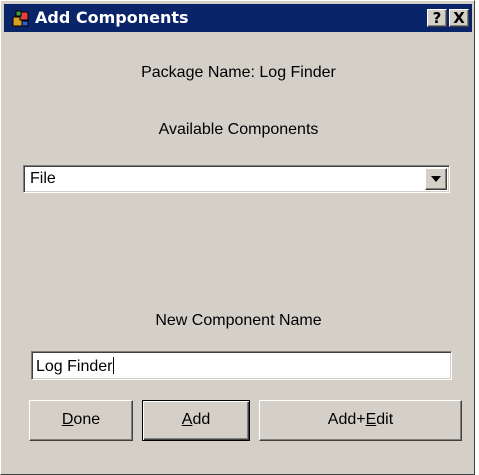 The height and width of the screenshot is (475, 479). Describe the element at coordinates (113, 365) in the screenshot. I see `text-caret` at that location.